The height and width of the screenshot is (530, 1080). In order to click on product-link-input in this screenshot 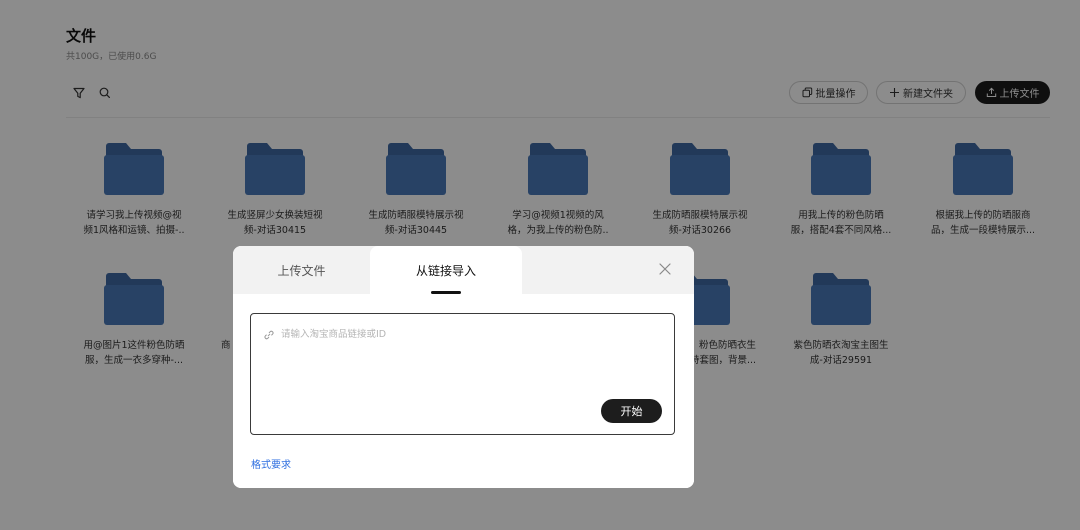, I will do `click(471, 361)`.